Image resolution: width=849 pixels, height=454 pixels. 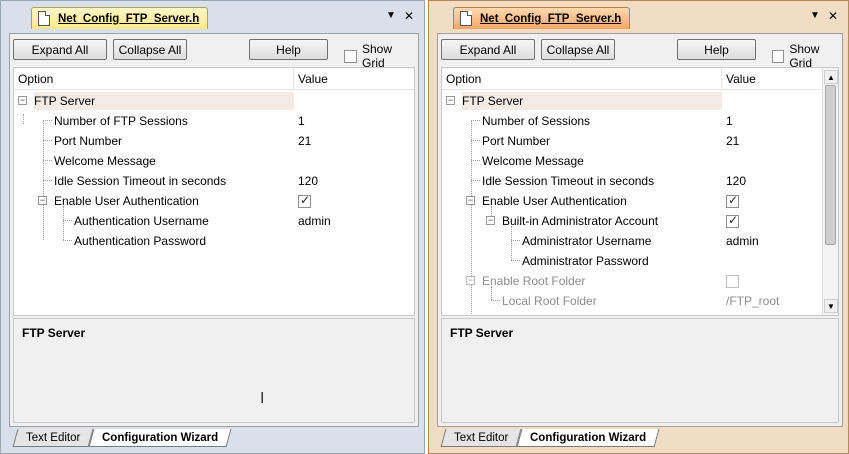 I want to click on vertical-scrollbar: ▲ ▼, so click(x=830, y=191).